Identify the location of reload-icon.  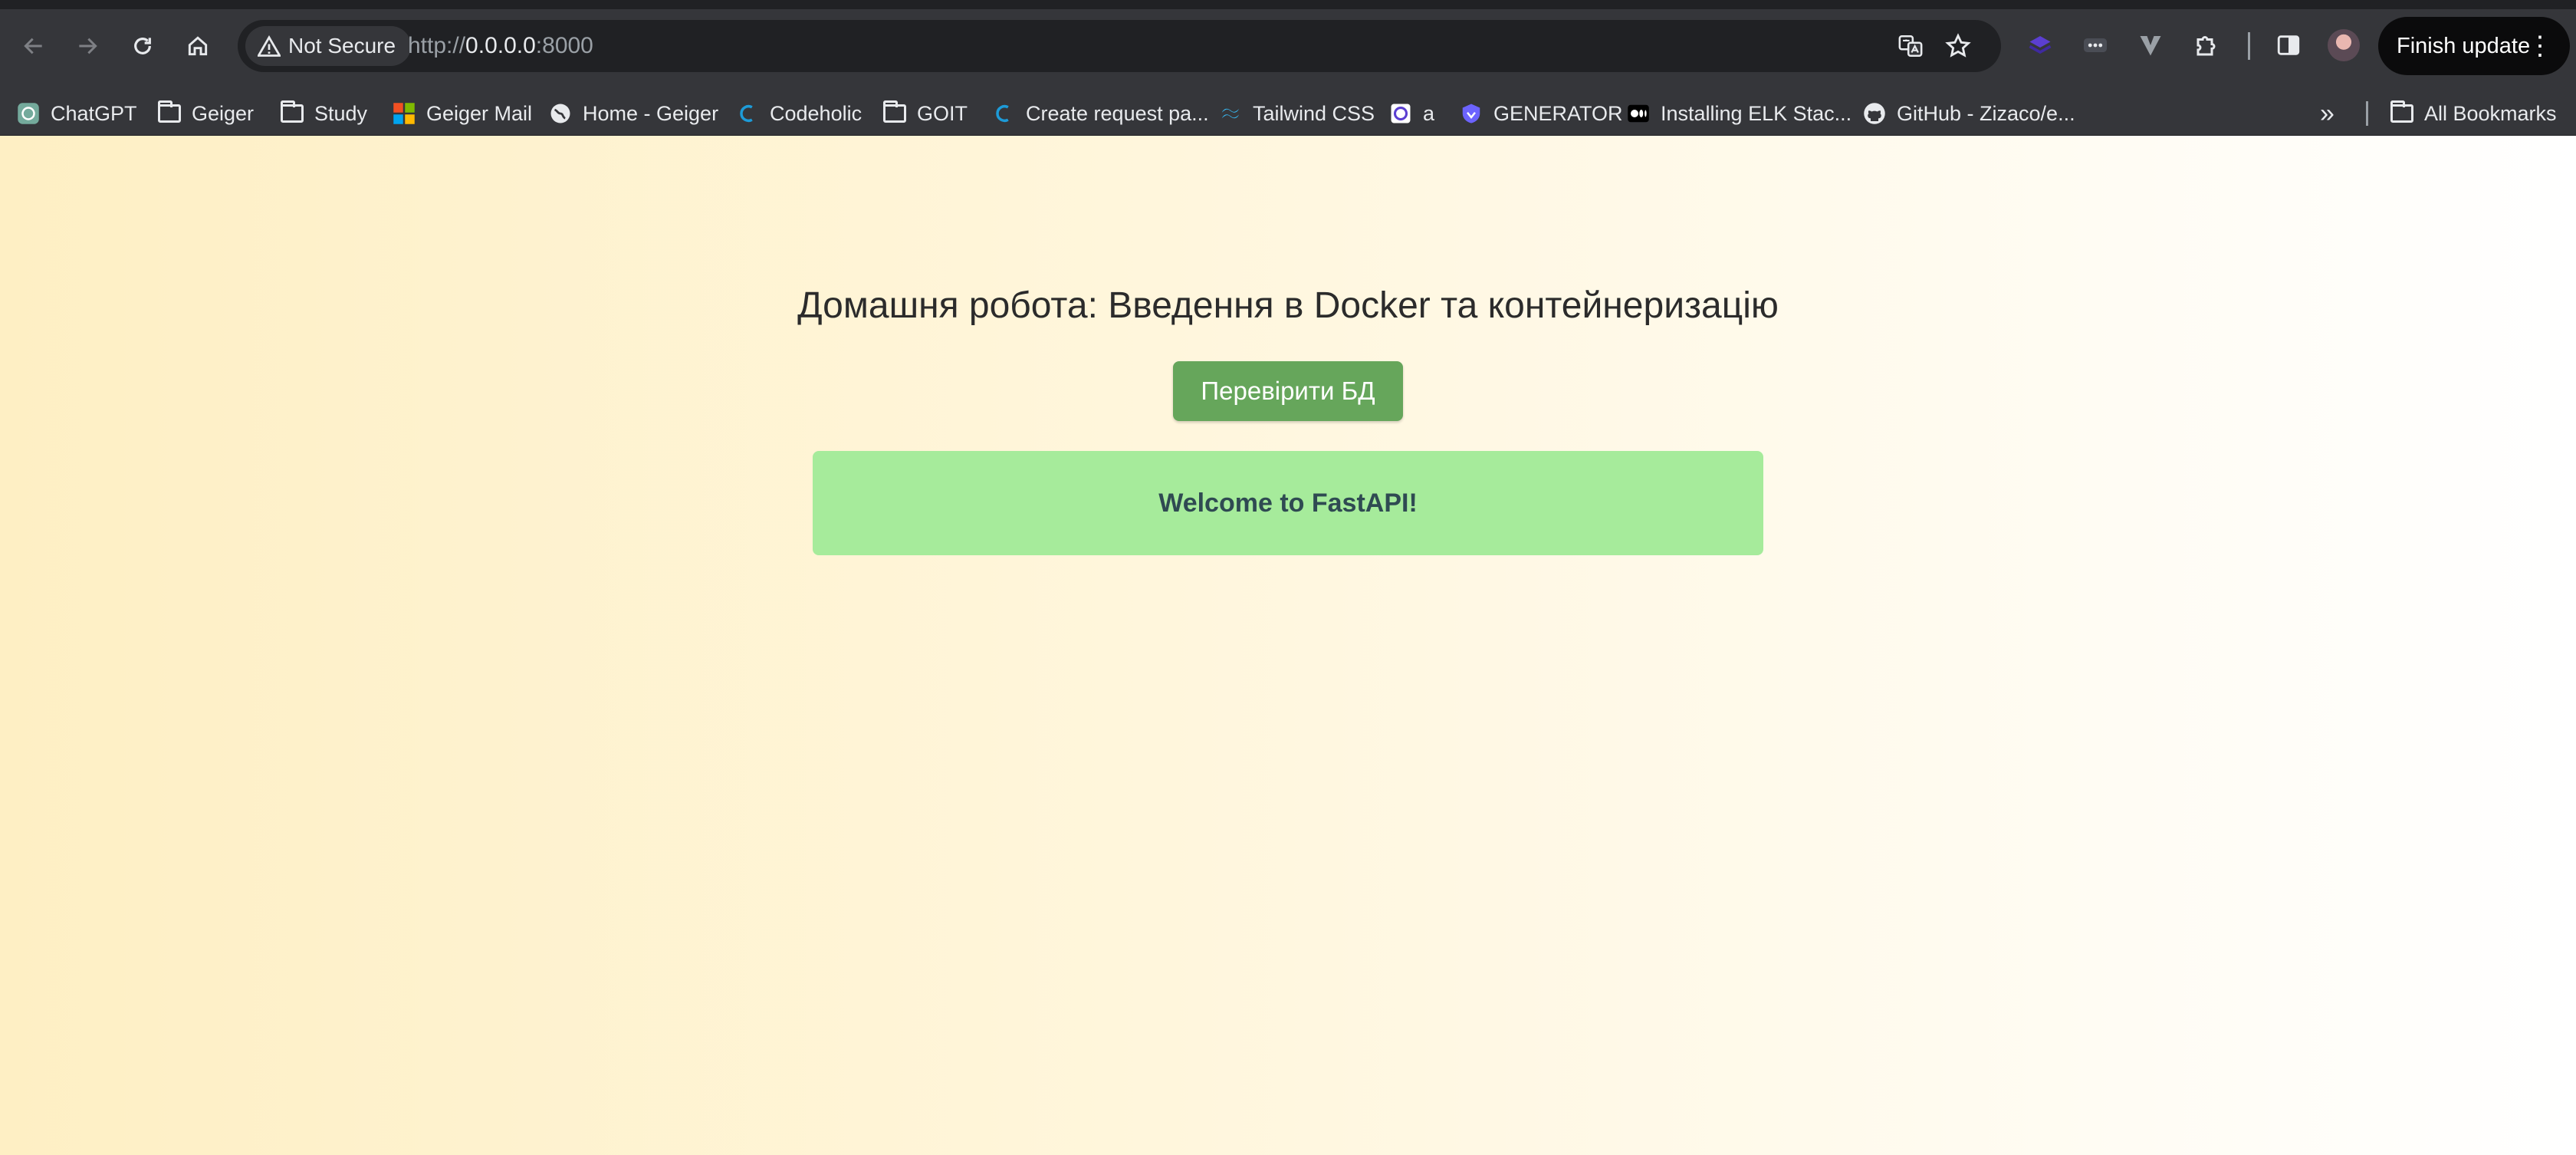
(143, 46).